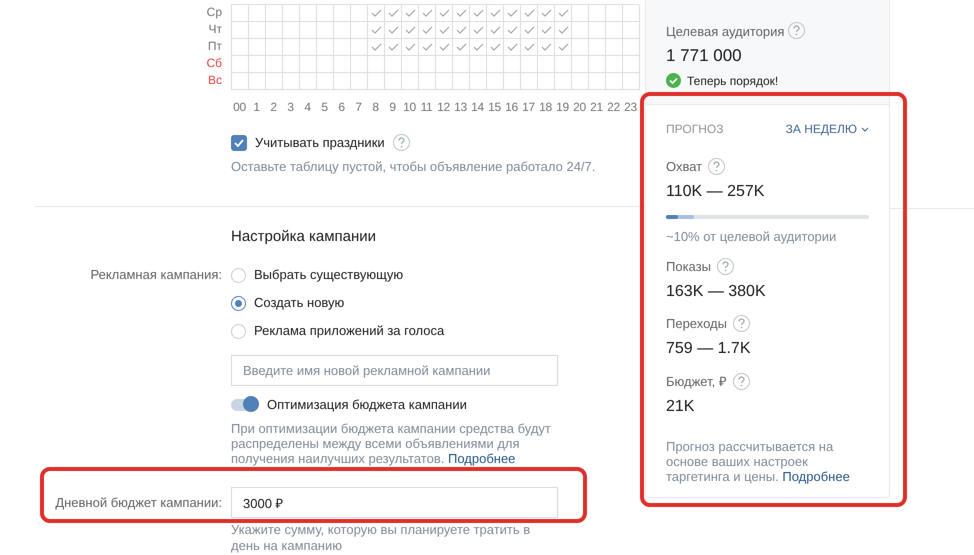 This screenshot has width=974, height=555. Describe the element at coordinates (244, 404) in the screenshot. I see `toggle-switch` at that location.